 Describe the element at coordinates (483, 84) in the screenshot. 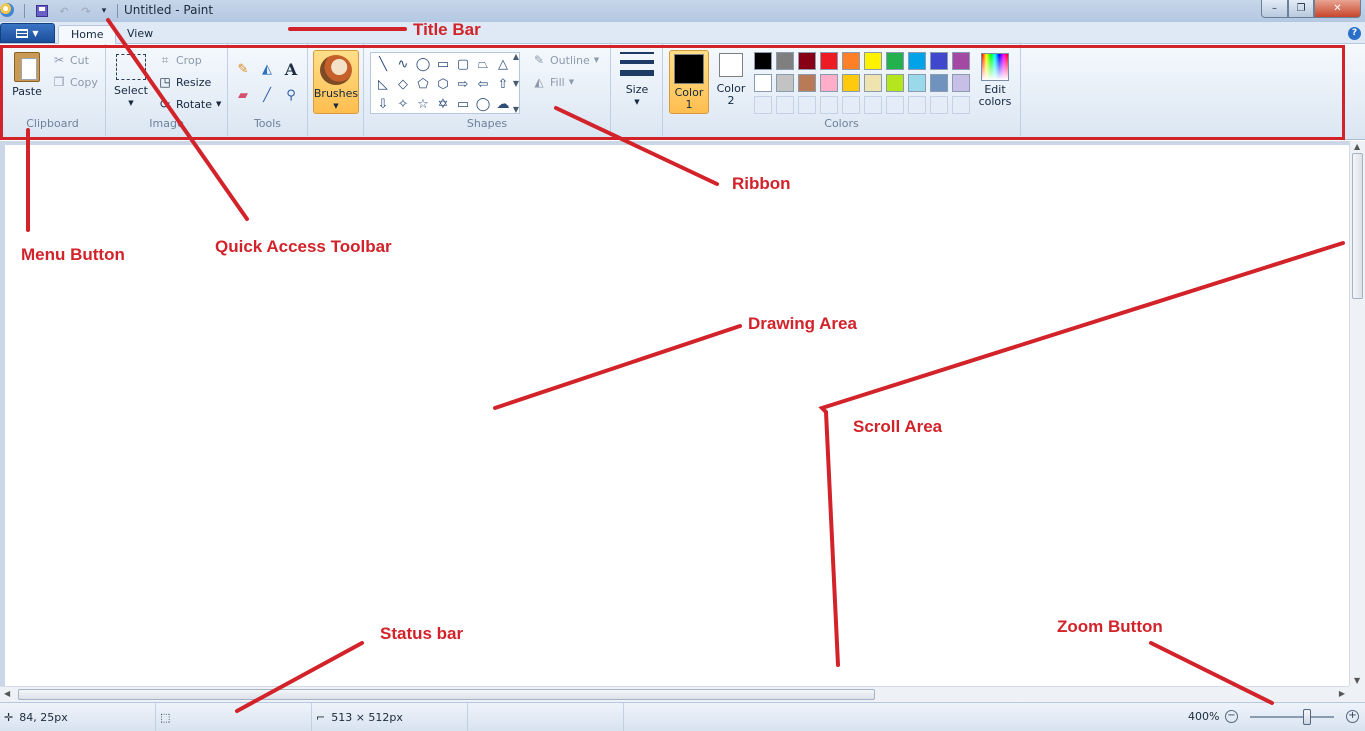

I see `shape-option: ⇦` at that location.